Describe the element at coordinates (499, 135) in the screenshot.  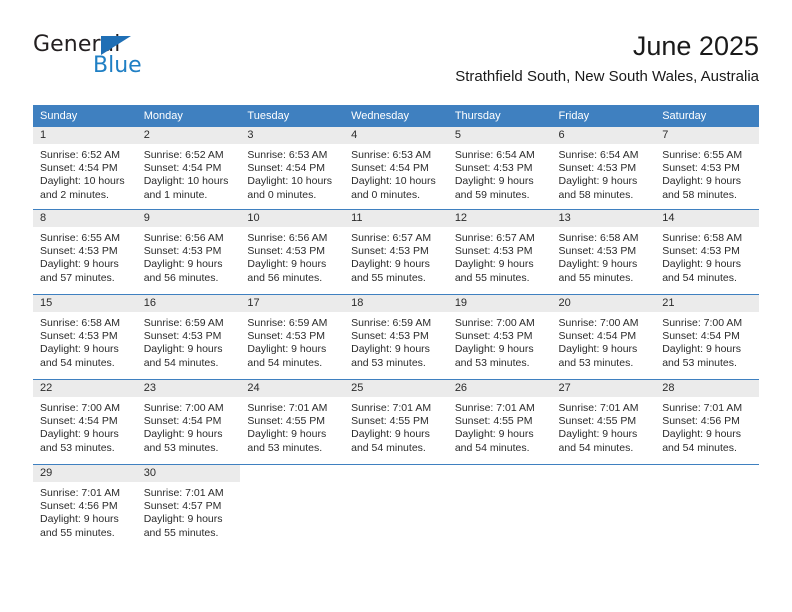
I see `day-number: 5` at that location.